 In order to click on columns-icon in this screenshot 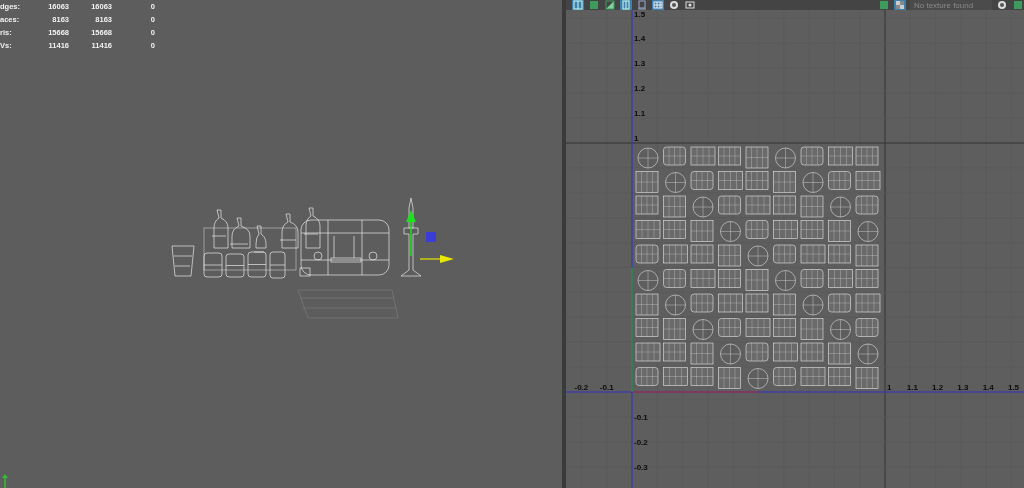, I will do `click(626, 5)`.